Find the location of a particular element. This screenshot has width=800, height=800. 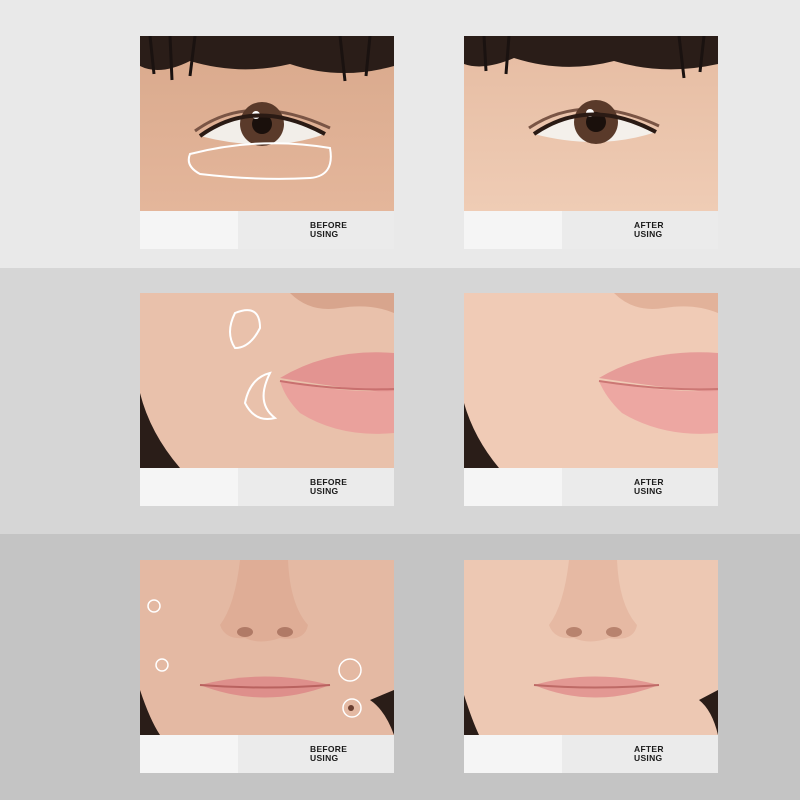

after-photo-eye is located at coordinates (591, 123).